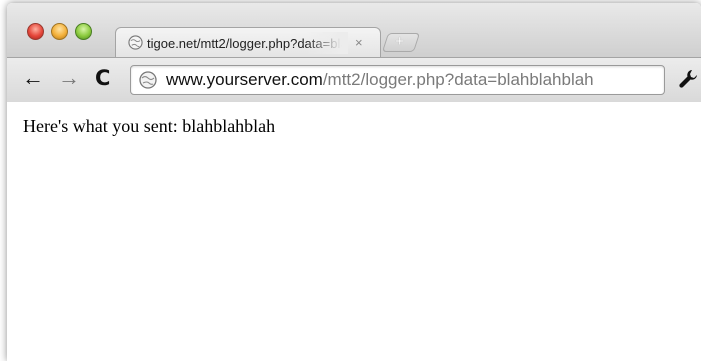  What do you see at coordinates (102, 78) in the screenshot?
I see `reload-button: C` at bounding box center [102, 78].